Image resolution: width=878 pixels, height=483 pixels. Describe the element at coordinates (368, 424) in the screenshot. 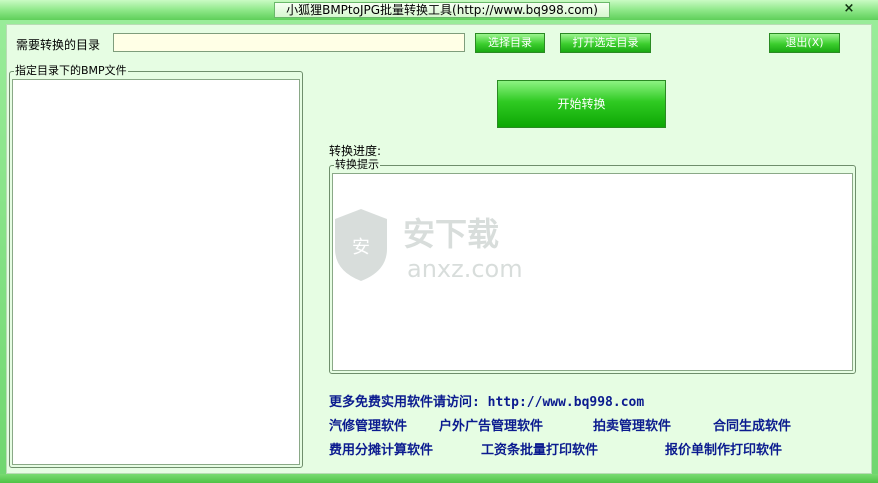

I see `link-car-repair: 汽修管理软件` at that location.